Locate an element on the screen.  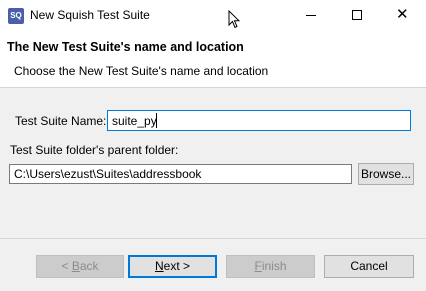
close-icon: ✕ is located at coordinates (402, 14).